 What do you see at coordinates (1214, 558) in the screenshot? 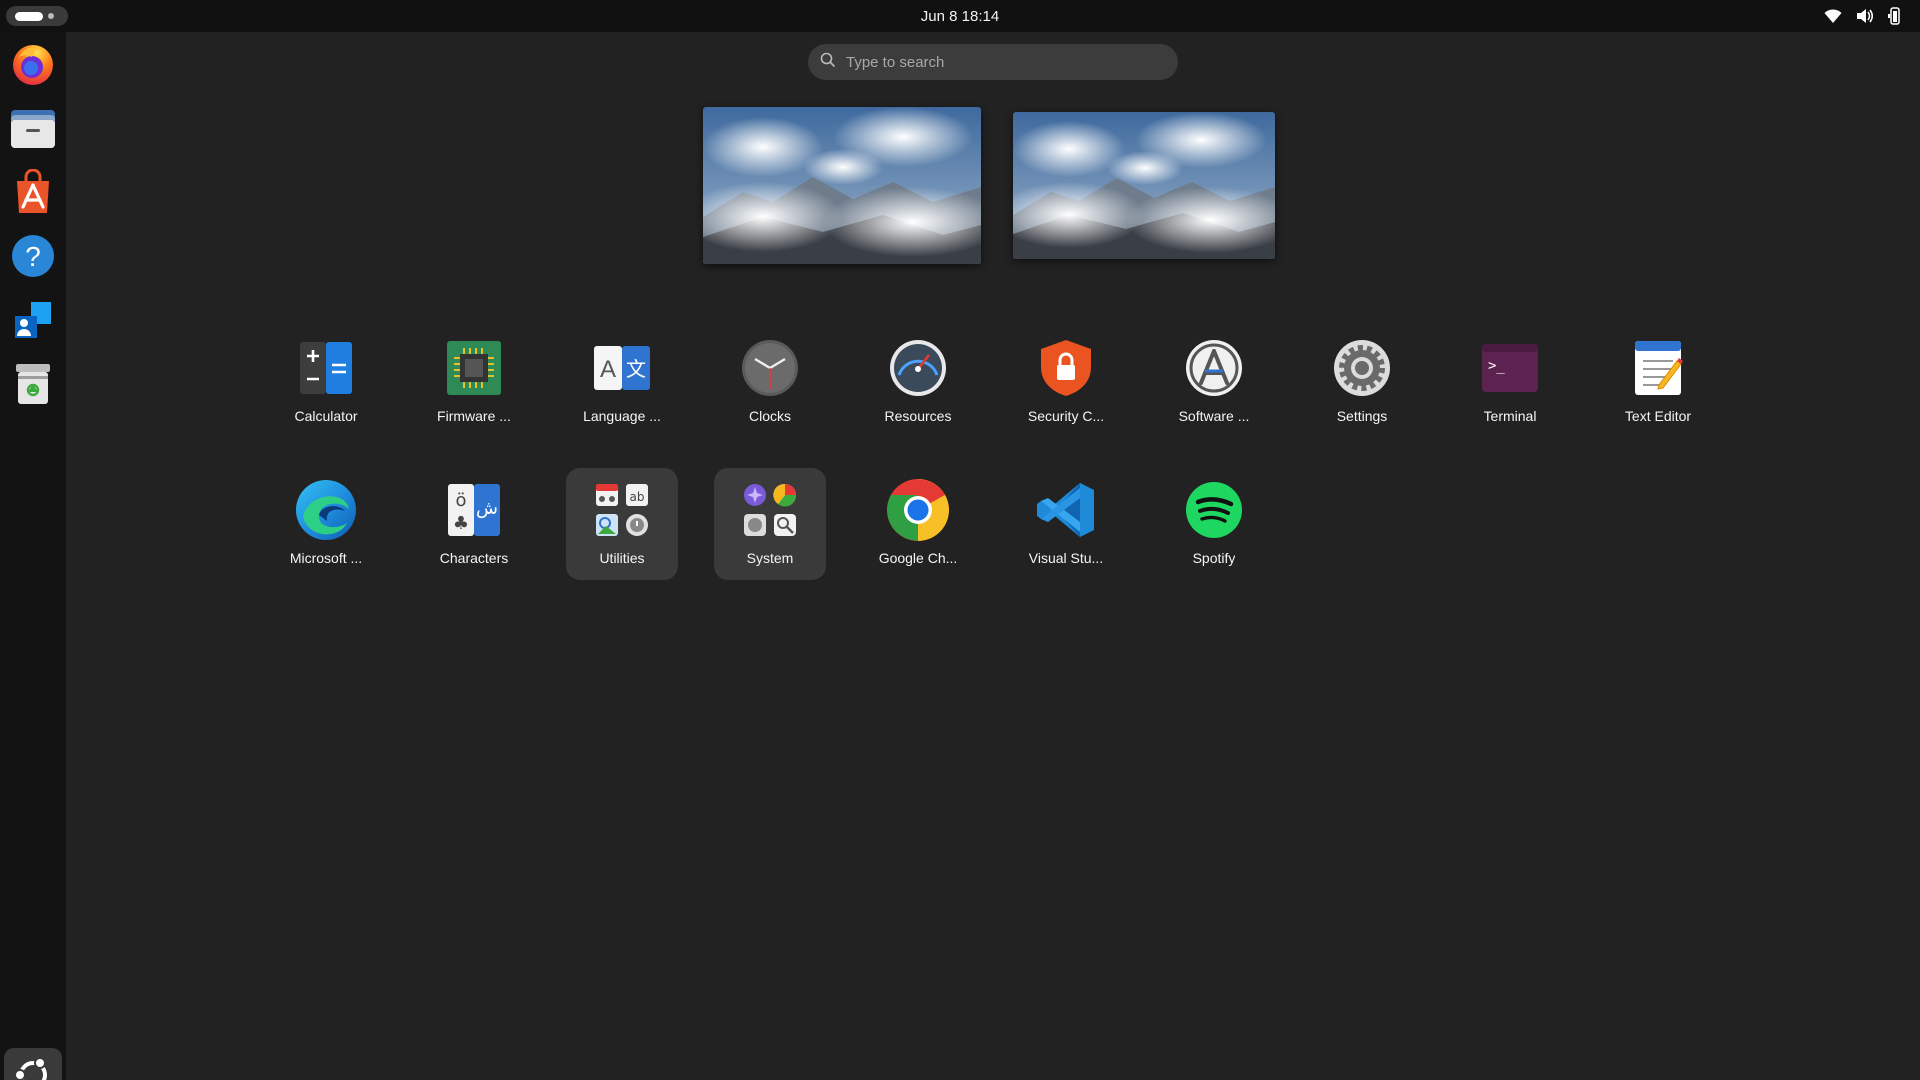
I see `app-label: Spotify` at bounding box center [1214, 558].